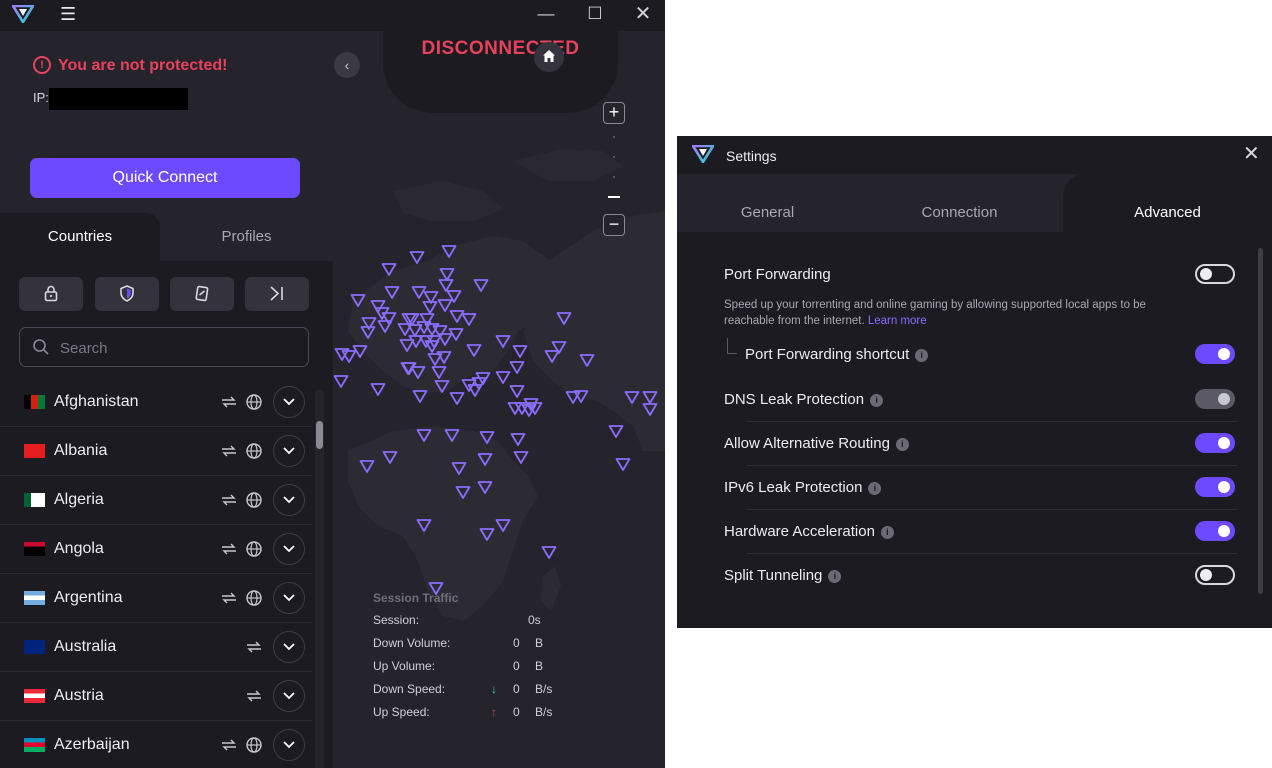  Describe the element at coordinates (69, 14) in the screenshot. I see `hamburger-menu-icon: ☰` at that location.